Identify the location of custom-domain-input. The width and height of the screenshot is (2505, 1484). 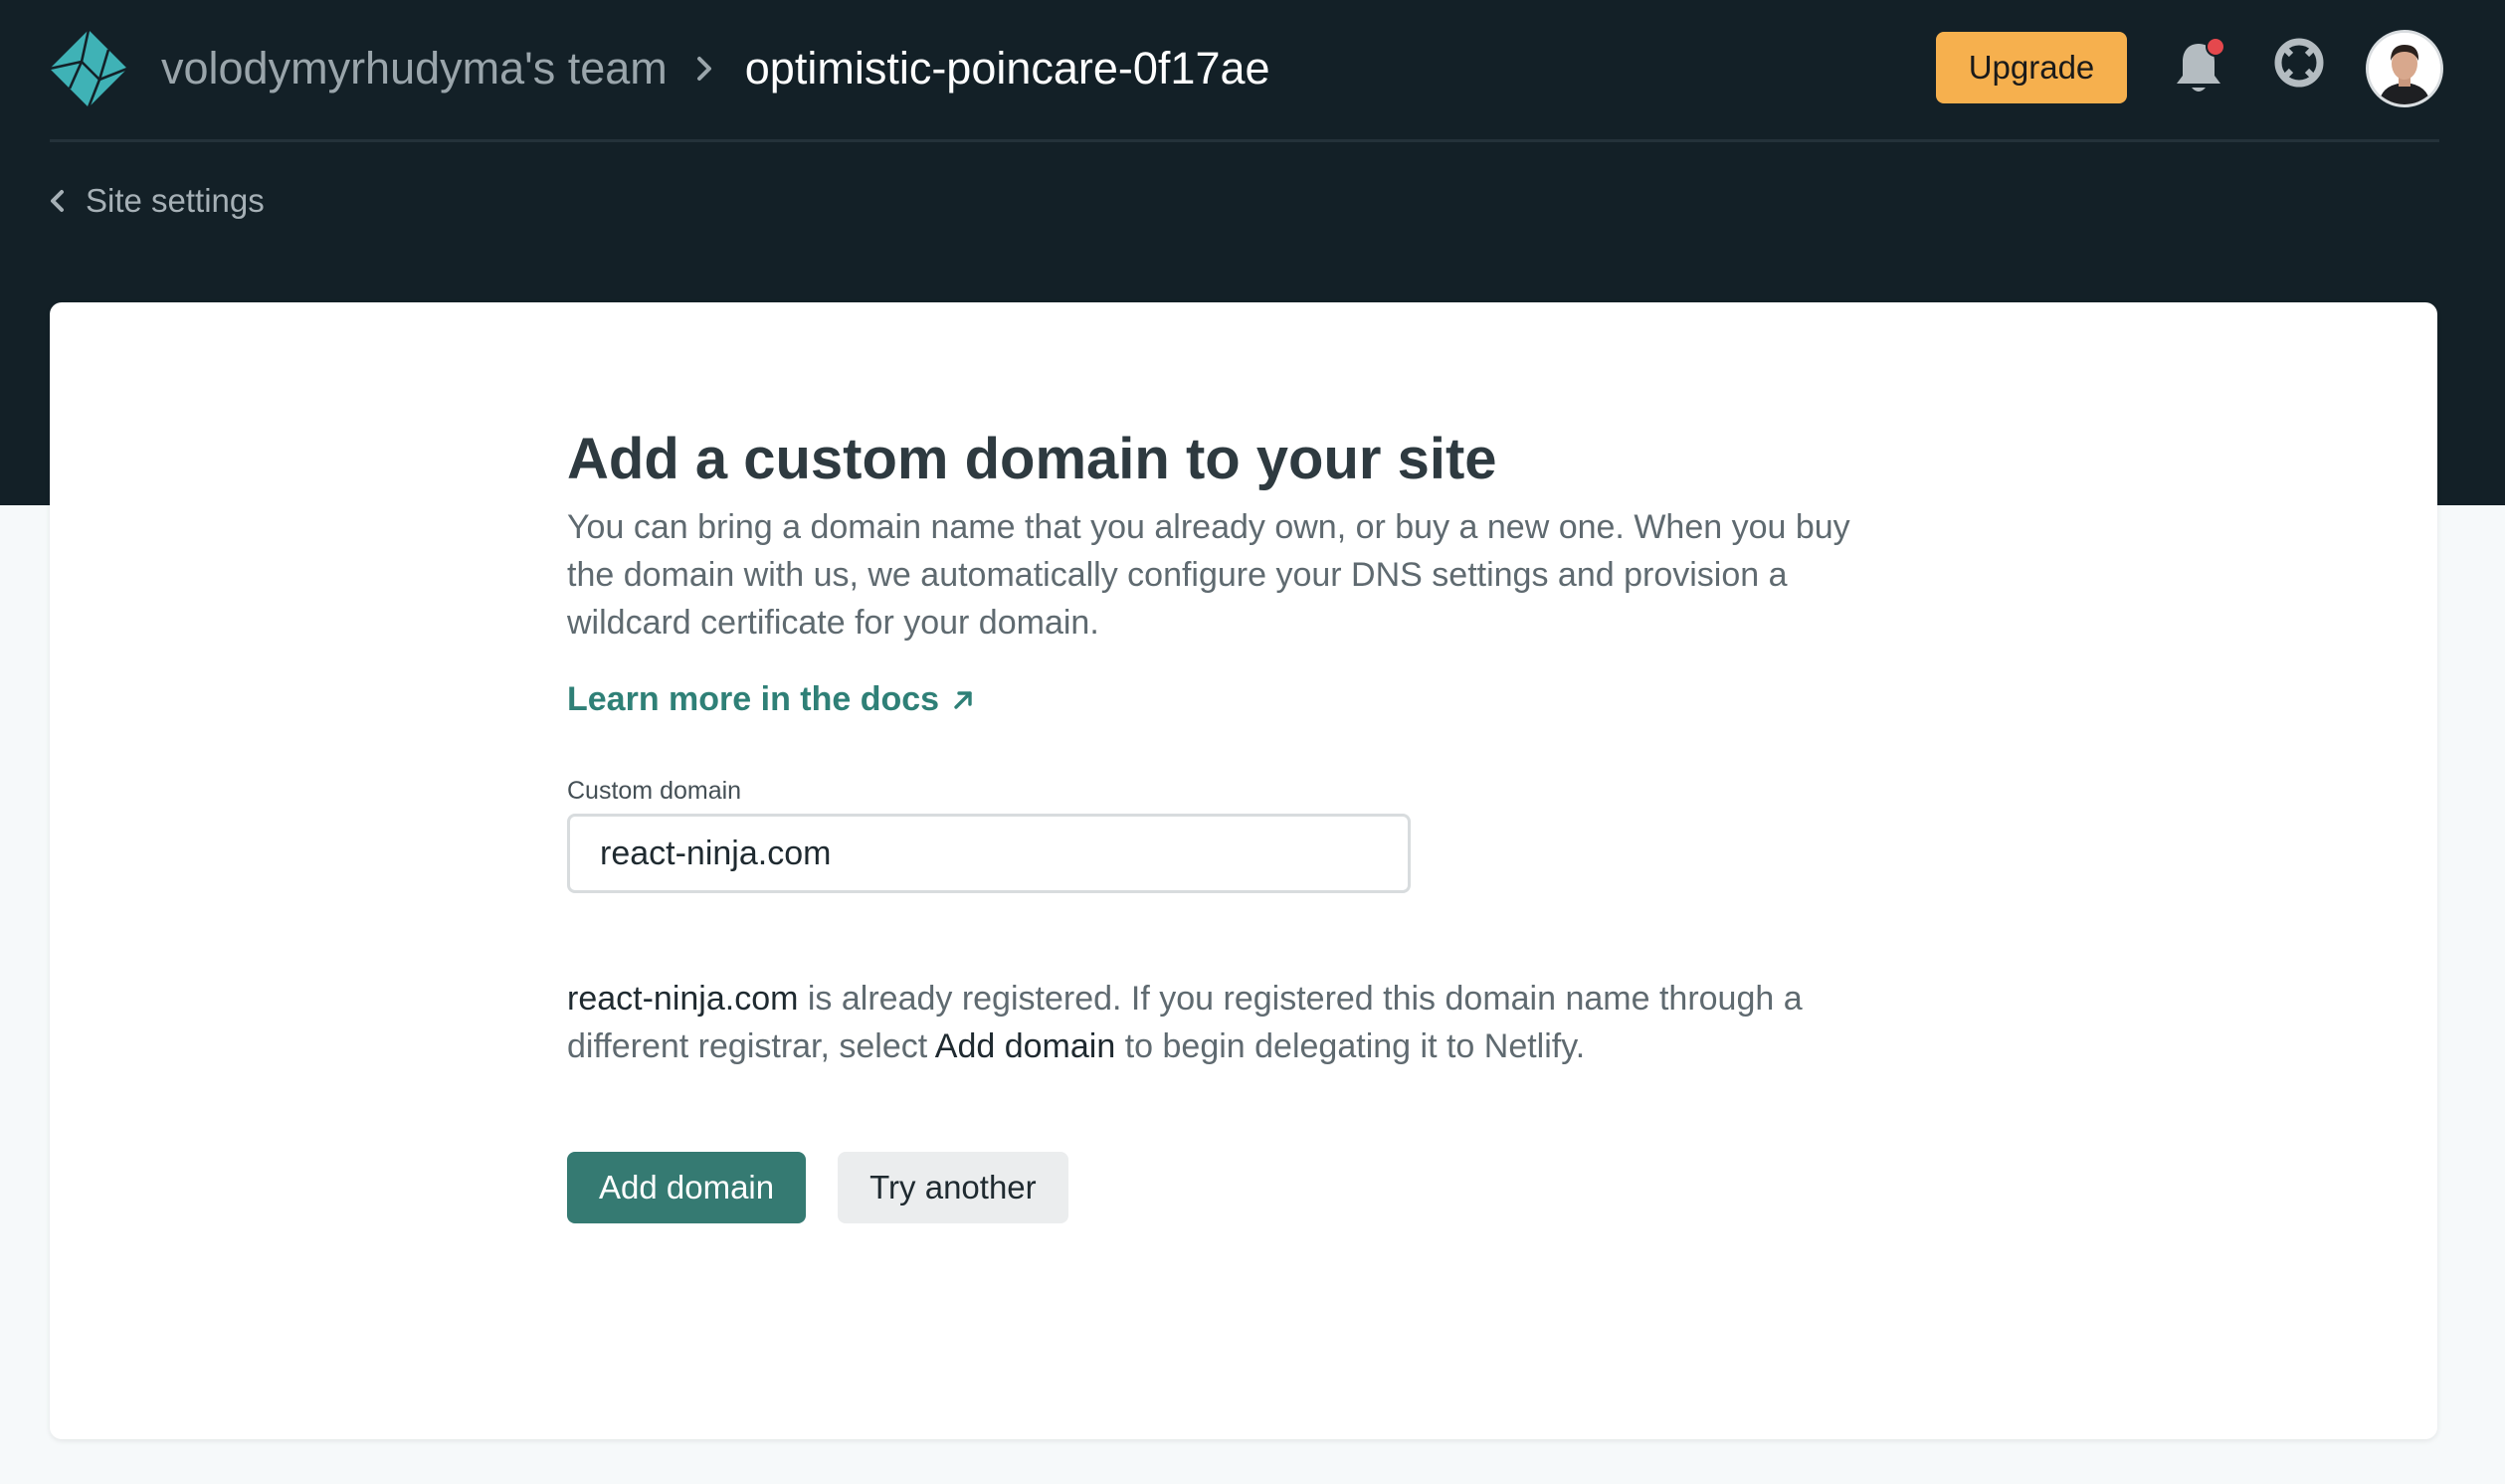
(989, 853).